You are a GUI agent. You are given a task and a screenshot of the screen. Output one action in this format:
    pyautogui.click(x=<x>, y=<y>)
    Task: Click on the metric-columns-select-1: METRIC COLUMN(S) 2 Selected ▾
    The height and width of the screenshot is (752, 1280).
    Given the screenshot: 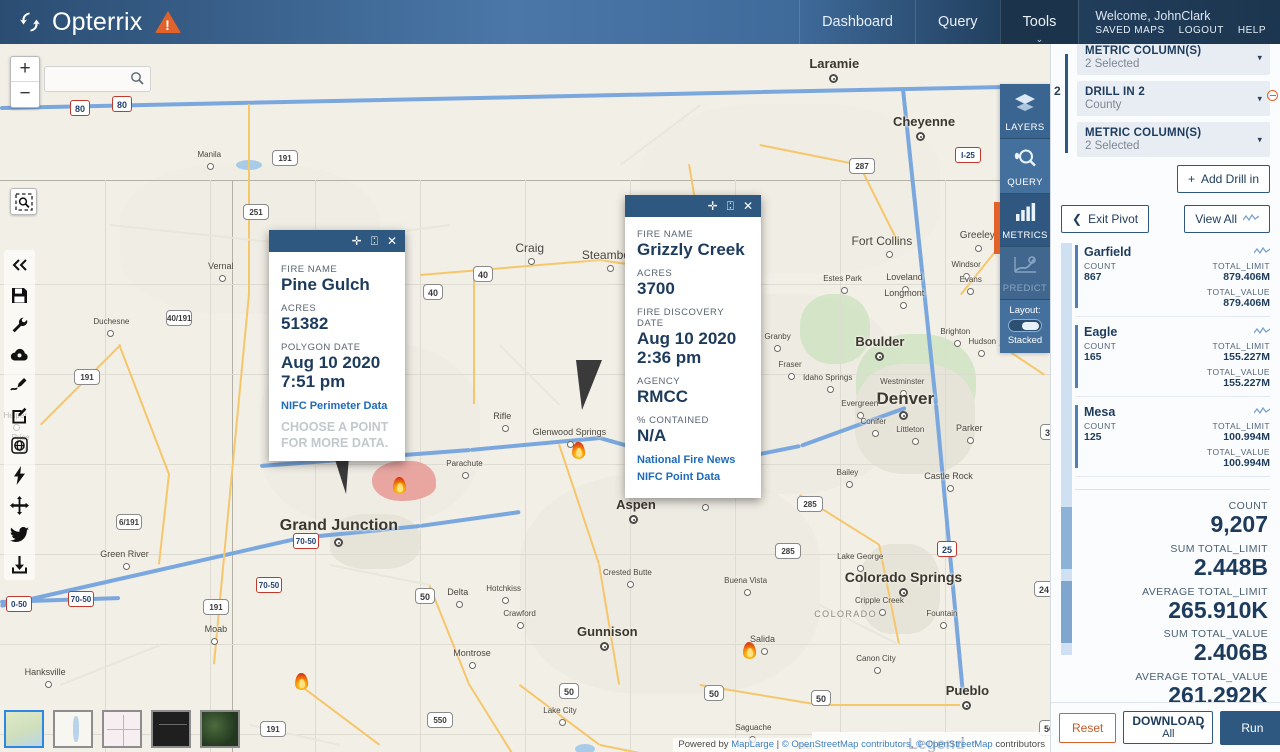 What is the action you would take?
    pyautogui.click(x=1173, y=59)
    